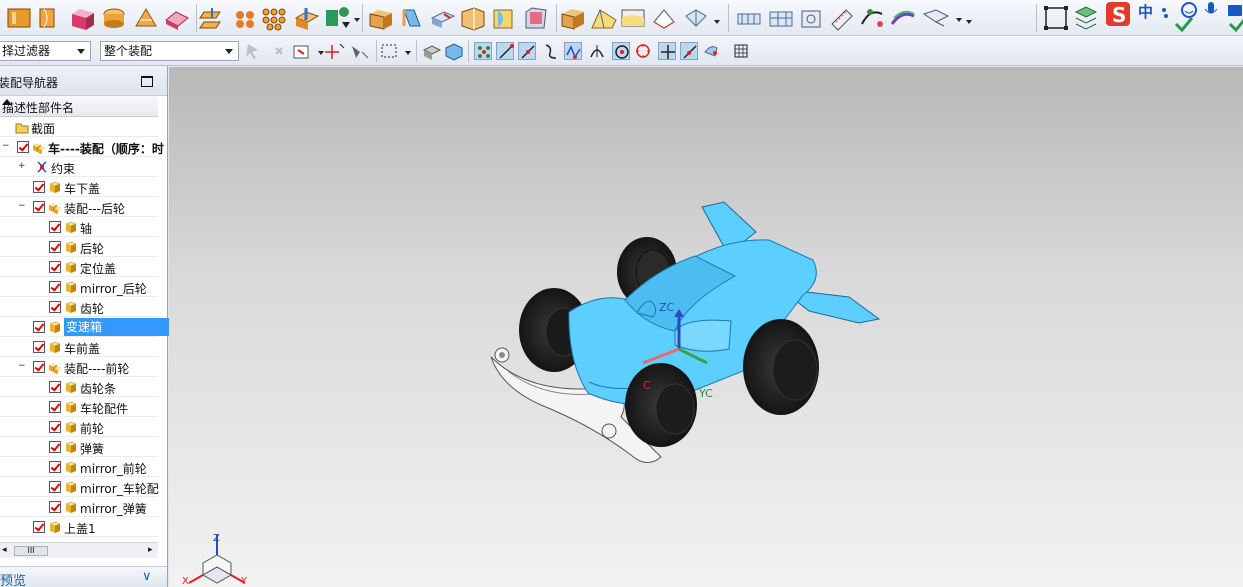 The height and width of the screenshot is (587, 1243). I want to click on move-handle-icon, so click(335, 51).